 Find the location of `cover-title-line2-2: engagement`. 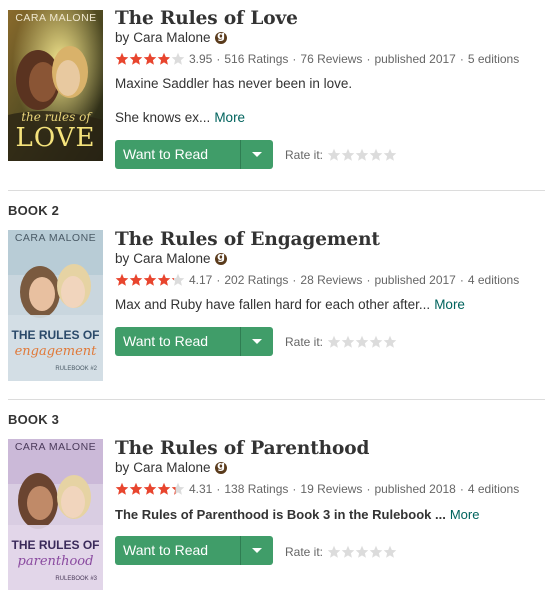

cover-title-line2-2: engagement is located at coordinates (55, 351).